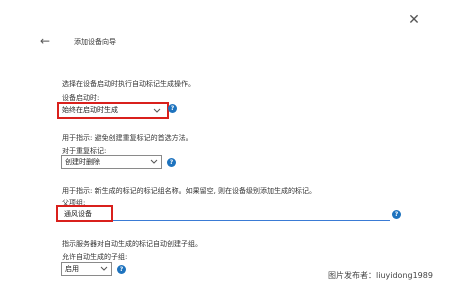  What do you see at coordinates (132, 244) in the screenshot?
I see `subgroup-description: 指示服务器对自动生成的标记自动创建子组。` at bounding box center [132, 244].